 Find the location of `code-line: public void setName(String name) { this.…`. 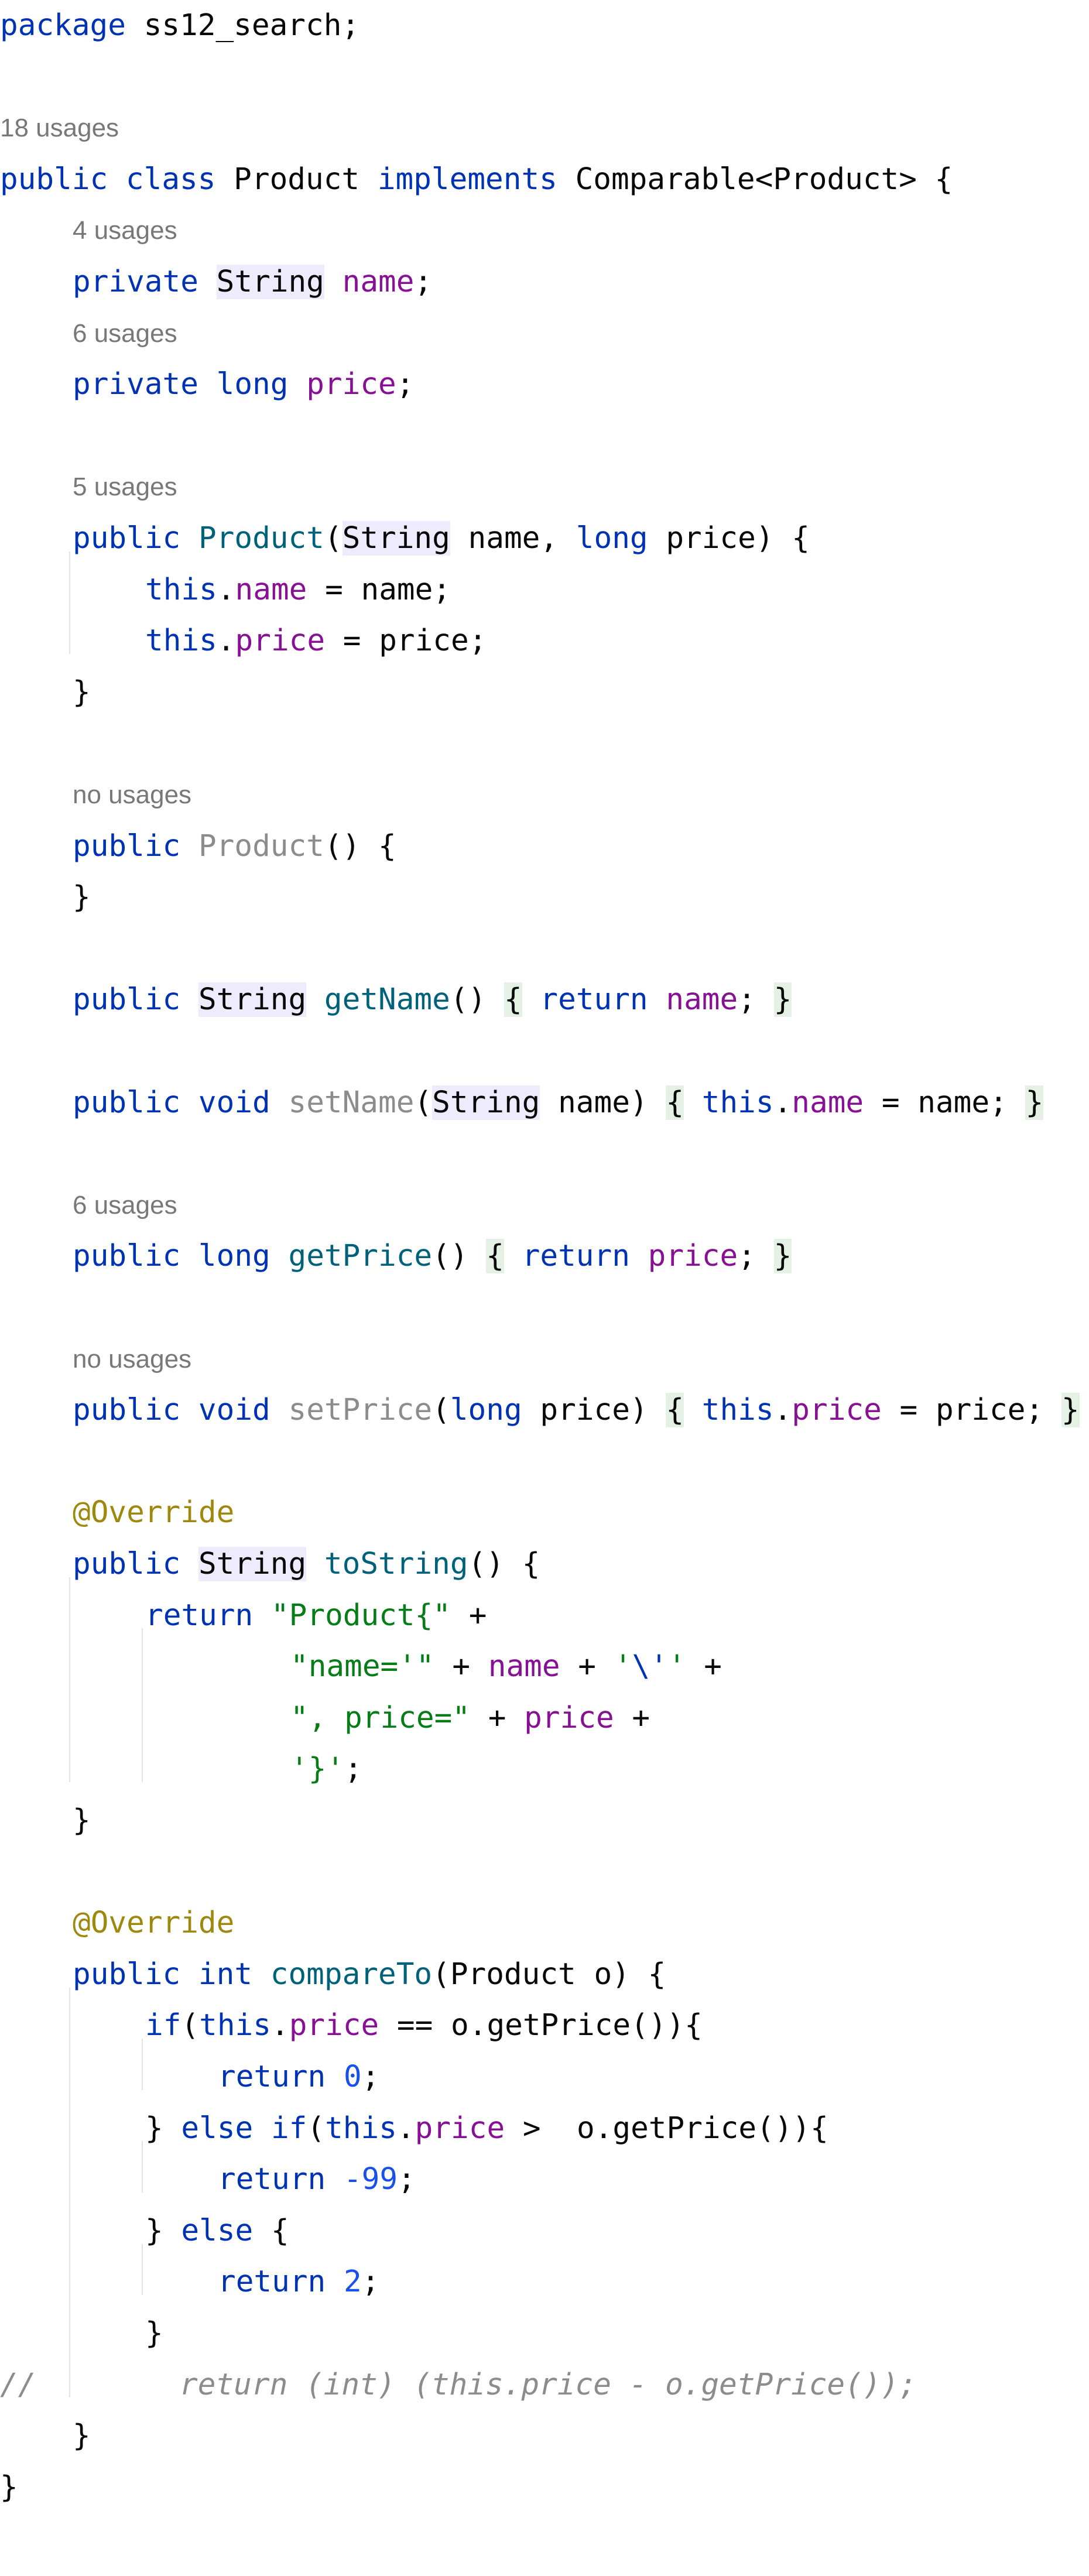

code-line: public void setName(String name) { this.… is located at coordinates (558, 1103).